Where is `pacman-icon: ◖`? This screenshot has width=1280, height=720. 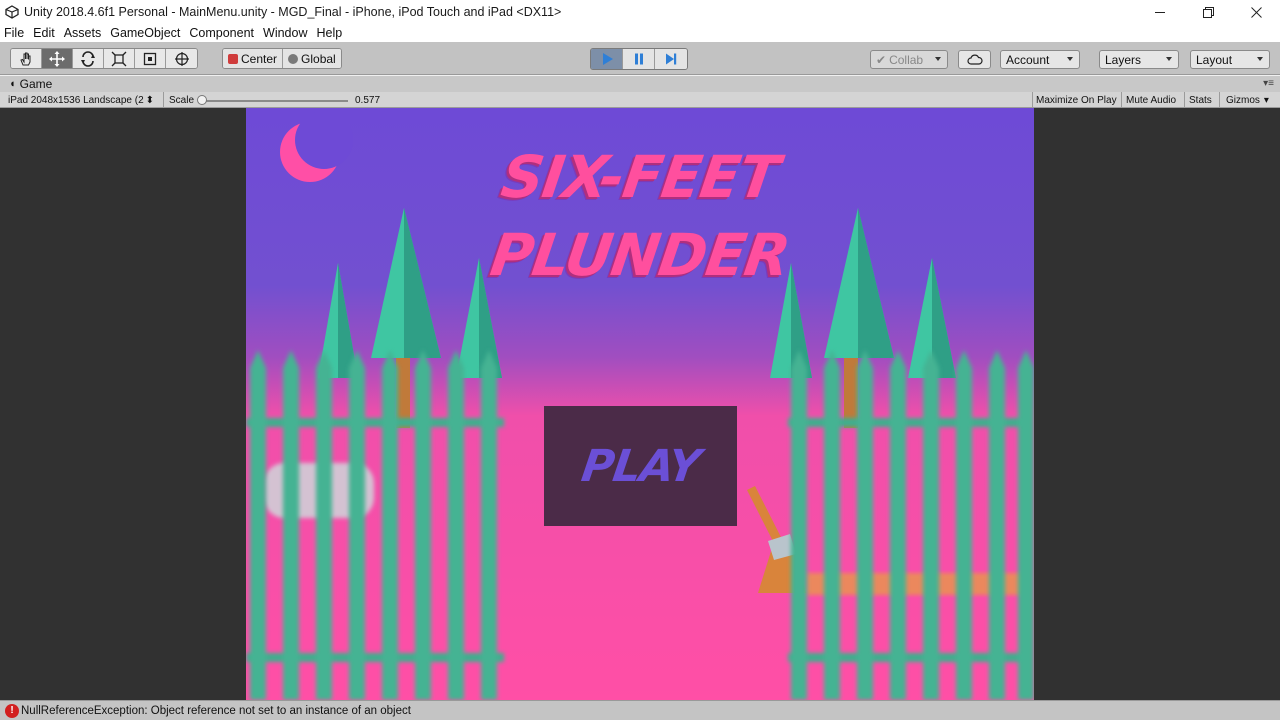 pacman-icon: ◖ is located at coordinates (12, 84).